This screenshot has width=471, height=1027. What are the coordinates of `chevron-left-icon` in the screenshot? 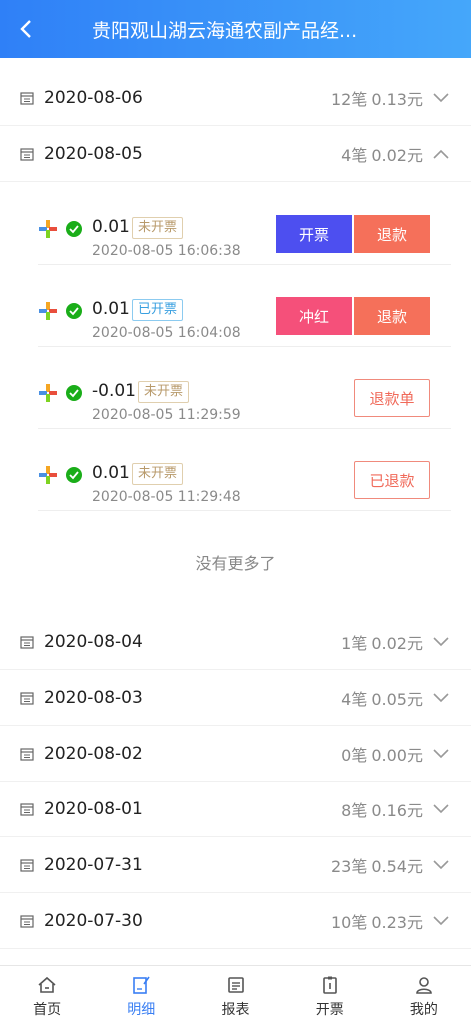 It's located at (25, 29).